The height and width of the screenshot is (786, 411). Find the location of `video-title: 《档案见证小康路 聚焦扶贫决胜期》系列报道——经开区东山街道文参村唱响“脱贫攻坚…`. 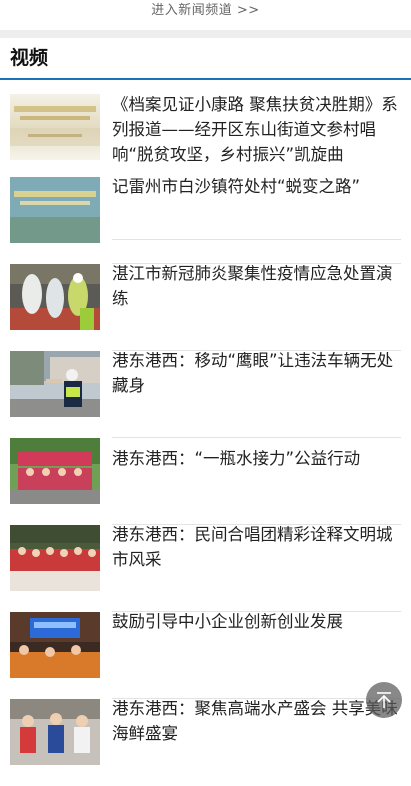

video-title: 《档案见证小康路 聚焦扶贫决胜期》系列报道——经开区东山街道文参村唱响“脱贫攻坚… is located at coordinates (257, 129).